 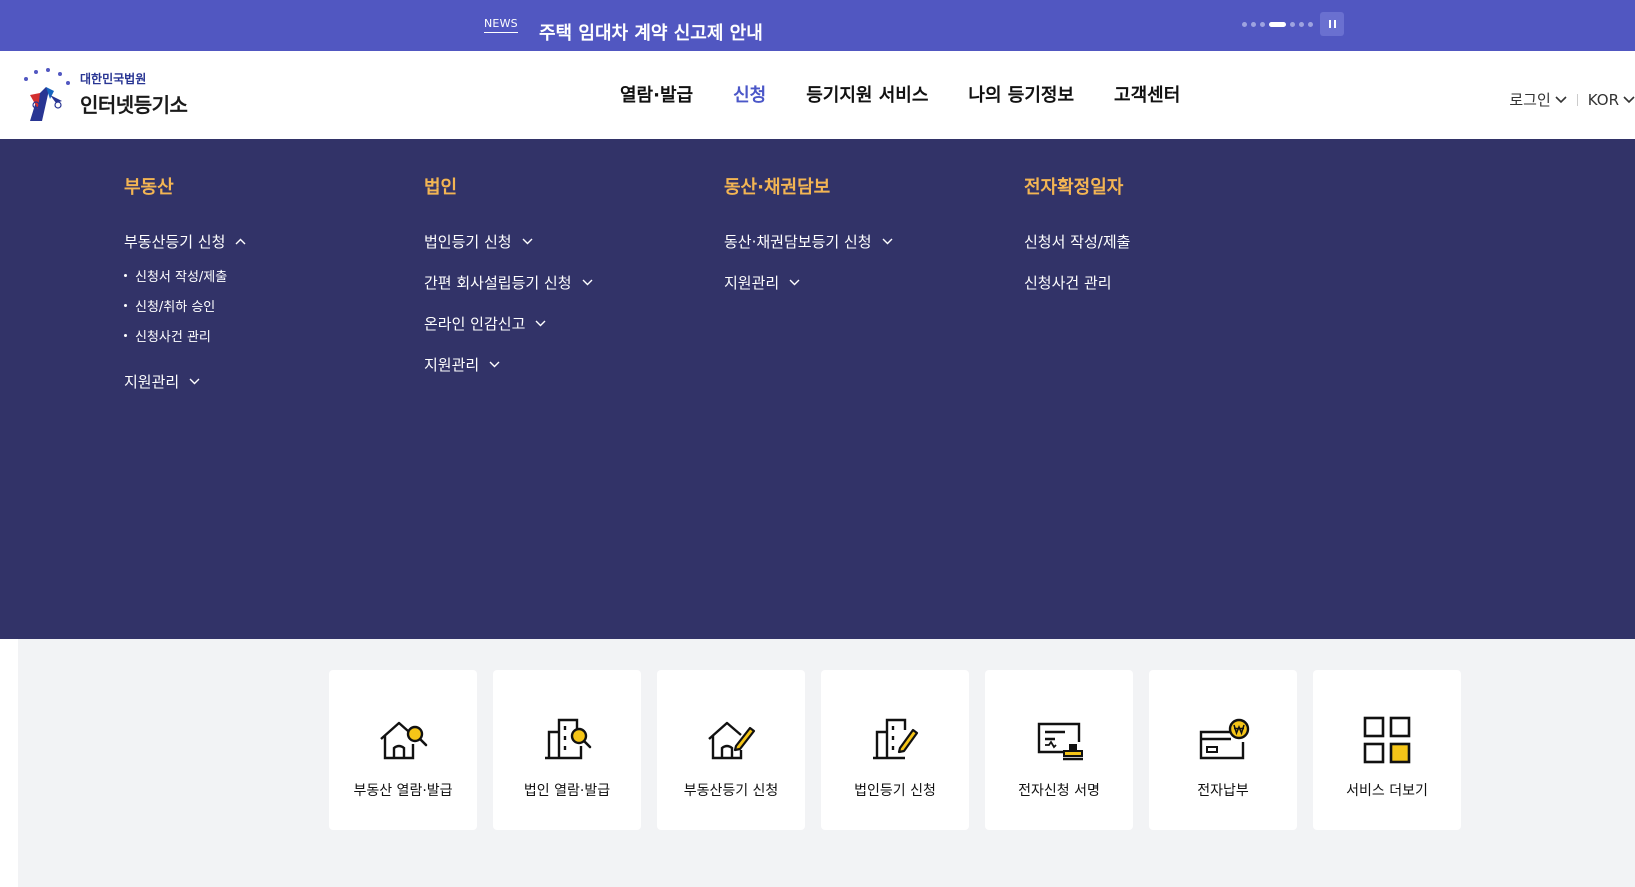 I want to click on menu-column-electronic-fixed-date: 전자확정일자 신청서 작성/제출 신청사건 관리, so click(x=1077, y=243).